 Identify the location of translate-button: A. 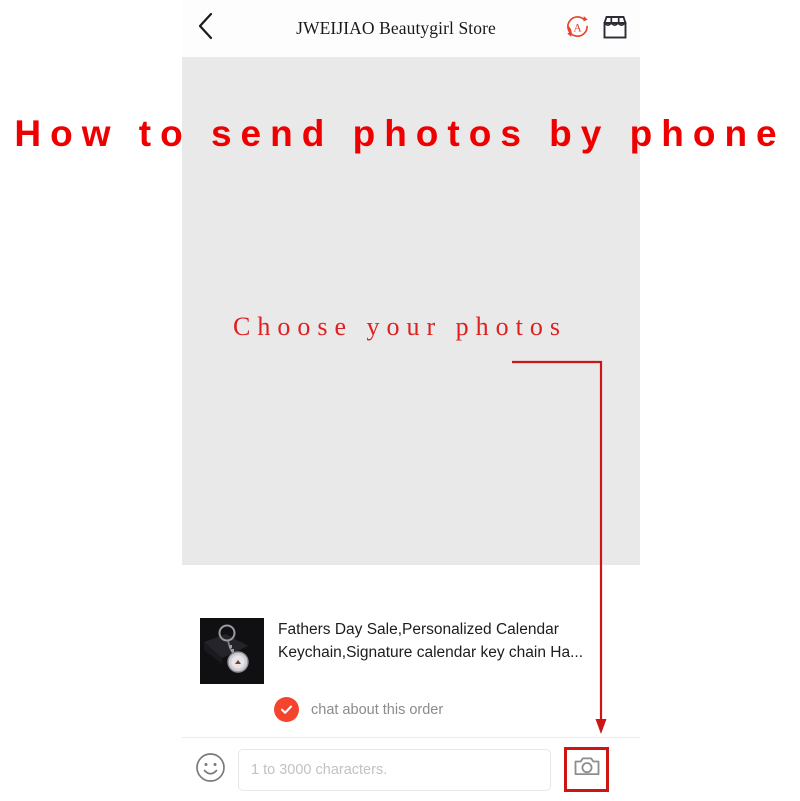
(577, 28).